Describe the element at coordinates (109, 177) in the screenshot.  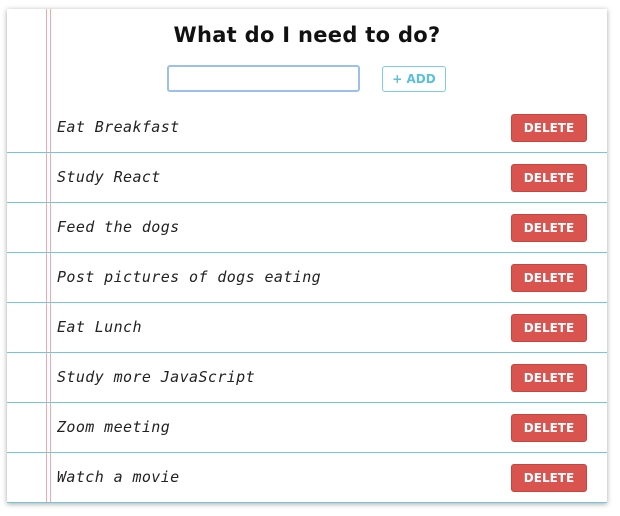
I see `todo-text: Study React` at that location.